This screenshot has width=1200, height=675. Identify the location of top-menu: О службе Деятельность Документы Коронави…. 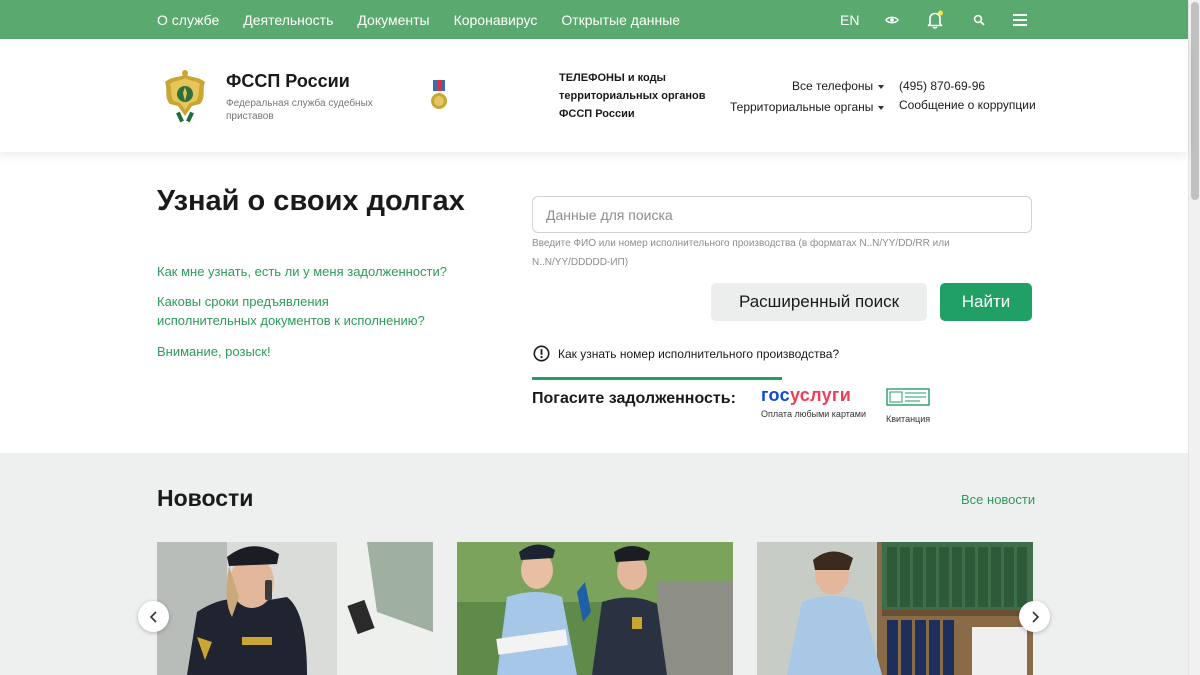
(430, 19).